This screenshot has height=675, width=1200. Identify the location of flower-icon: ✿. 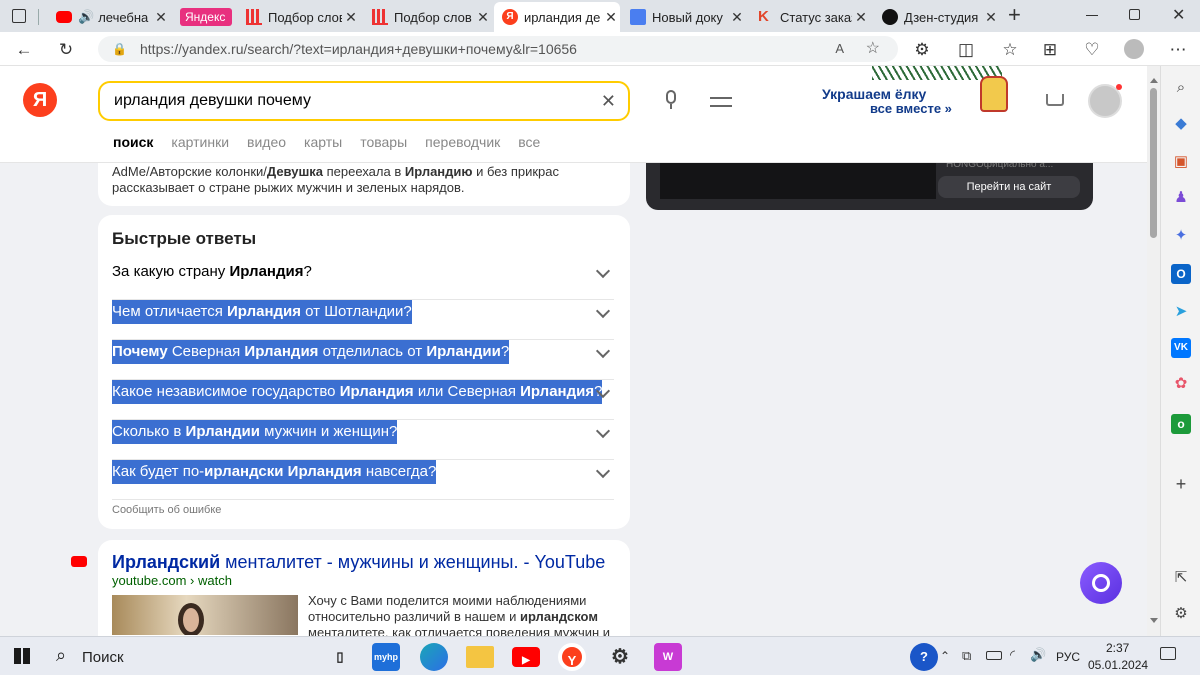
(1181, 384).